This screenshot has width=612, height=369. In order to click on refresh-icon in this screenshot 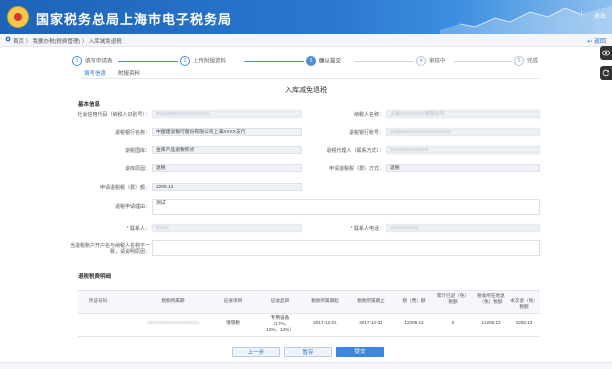, I will do `click(605, 73)`.